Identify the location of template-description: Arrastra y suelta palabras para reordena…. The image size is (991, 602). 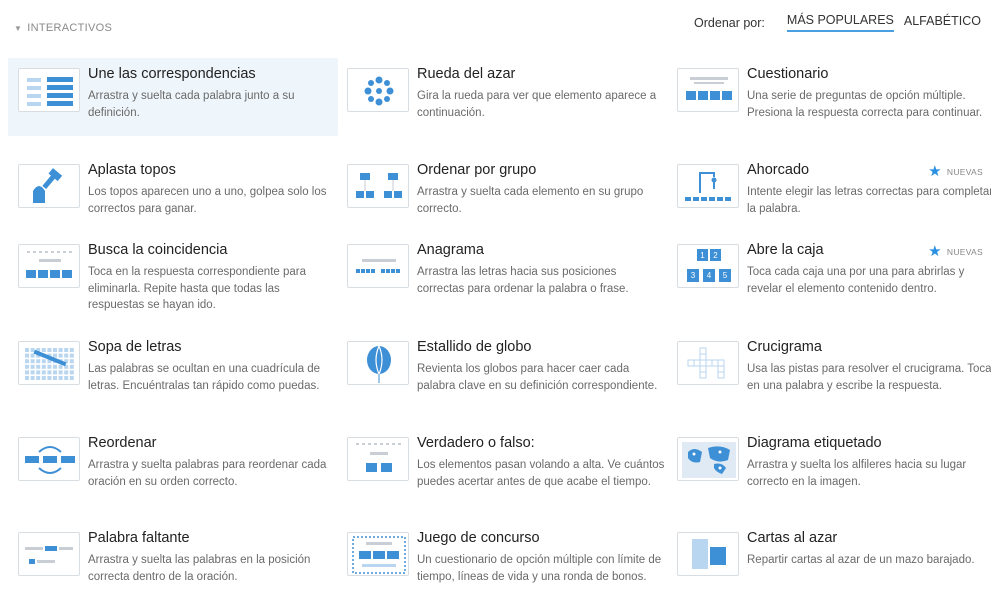
(207, 473).